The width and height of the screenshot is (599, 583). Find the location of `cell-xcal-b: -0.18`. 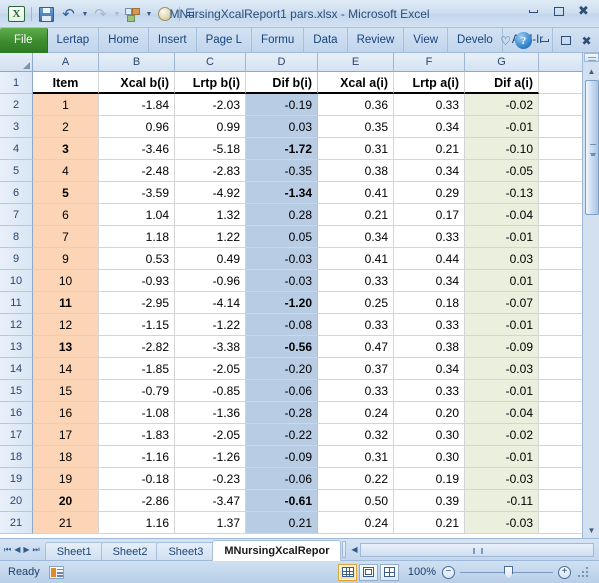

cell-xcal-b: -0.18 is located at coordinates (137, 479).